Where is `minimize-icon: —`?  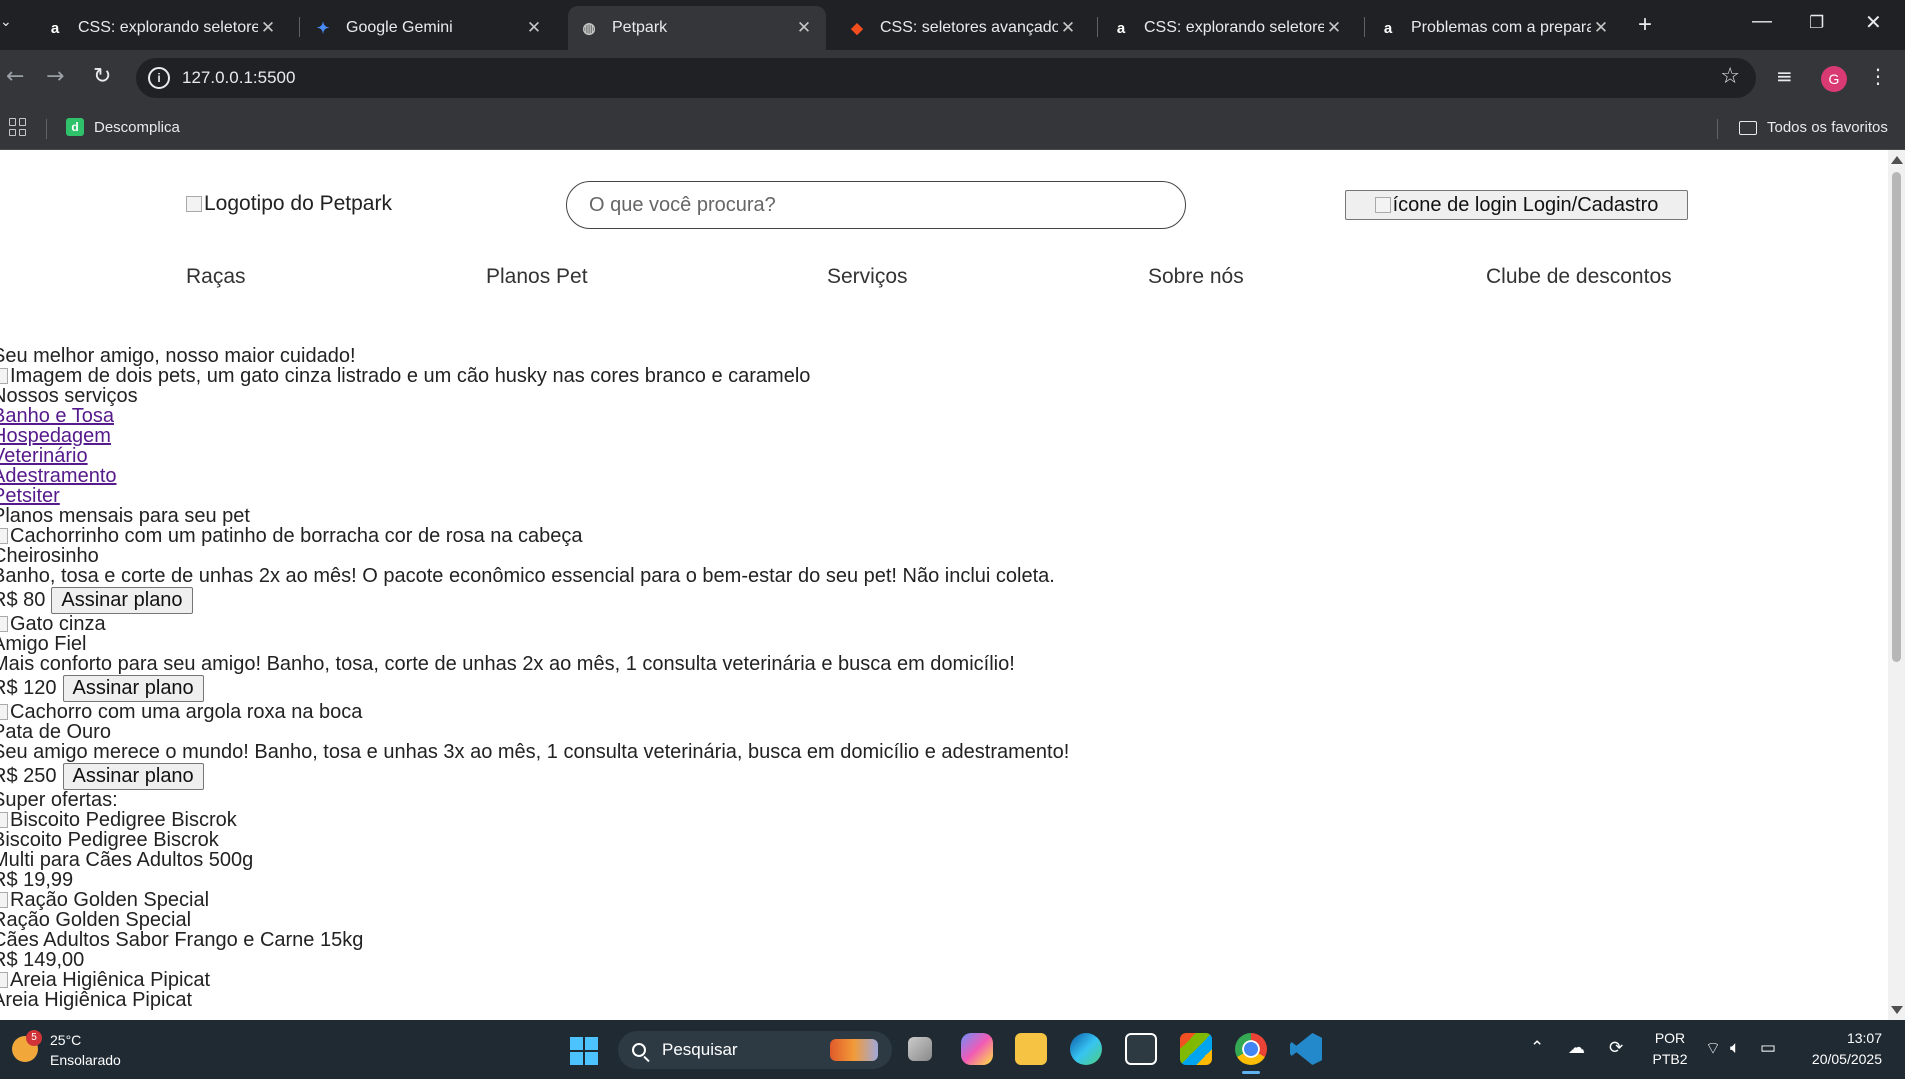 minimize-icon: — is located at coordinates (1762, 21).